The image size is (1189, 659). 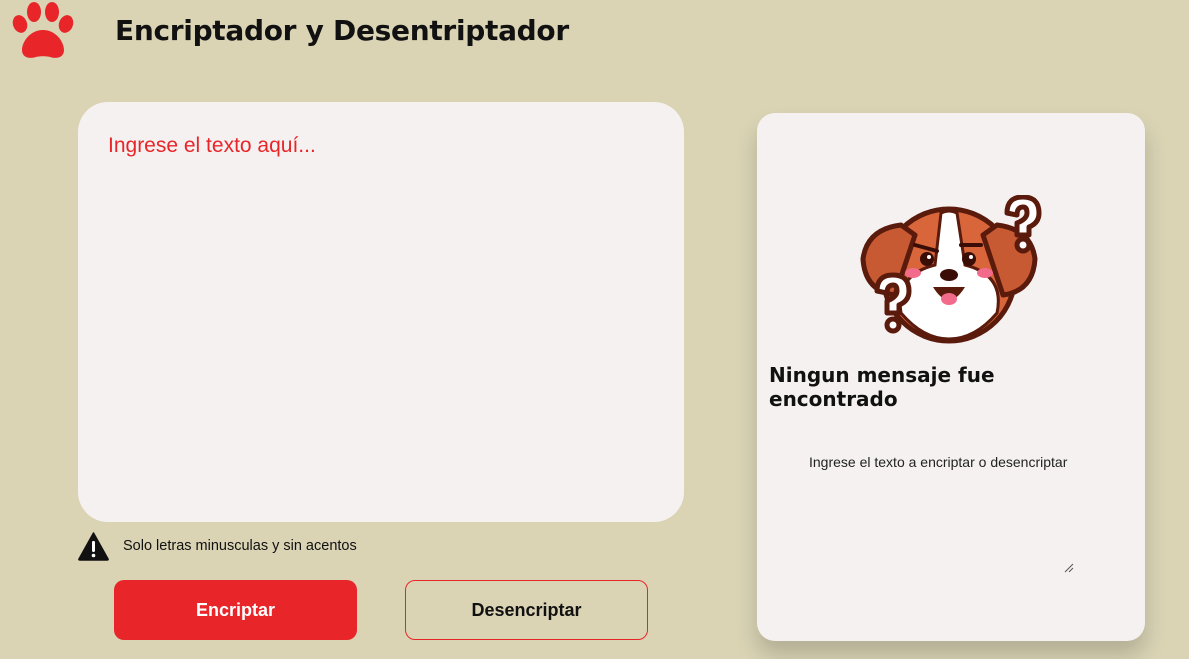 What do you see at coordinates (1069, 568) in the screenshot?
I see `resize-handle-icon` at bounding box center [1069, 568].